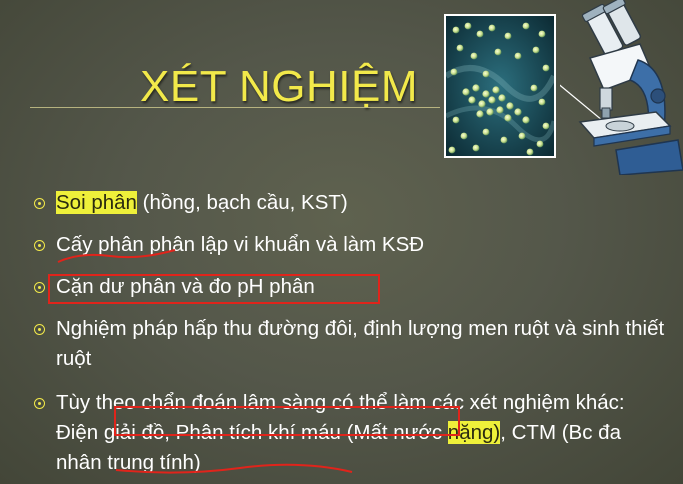  What do you see at coordinates (350, 203) in the screenshot?
I see `list-item: Soi phân (hồng, bạch cầu, KST)` at bounding box center [350, 203].